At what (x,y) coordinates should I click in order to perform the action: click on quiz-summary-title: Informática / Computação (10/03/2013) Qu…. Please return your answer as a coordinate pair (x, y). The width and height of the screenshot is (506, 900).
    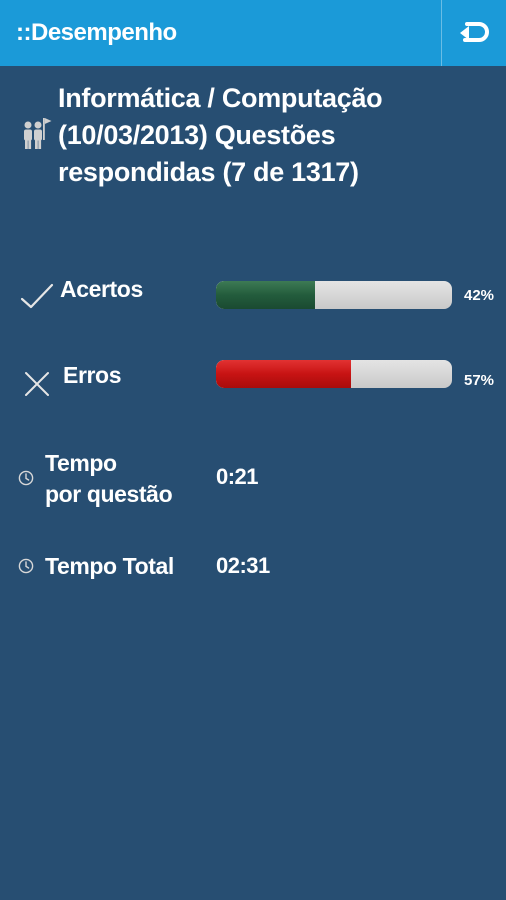
    Looking at the image, I should click on (220, 135).